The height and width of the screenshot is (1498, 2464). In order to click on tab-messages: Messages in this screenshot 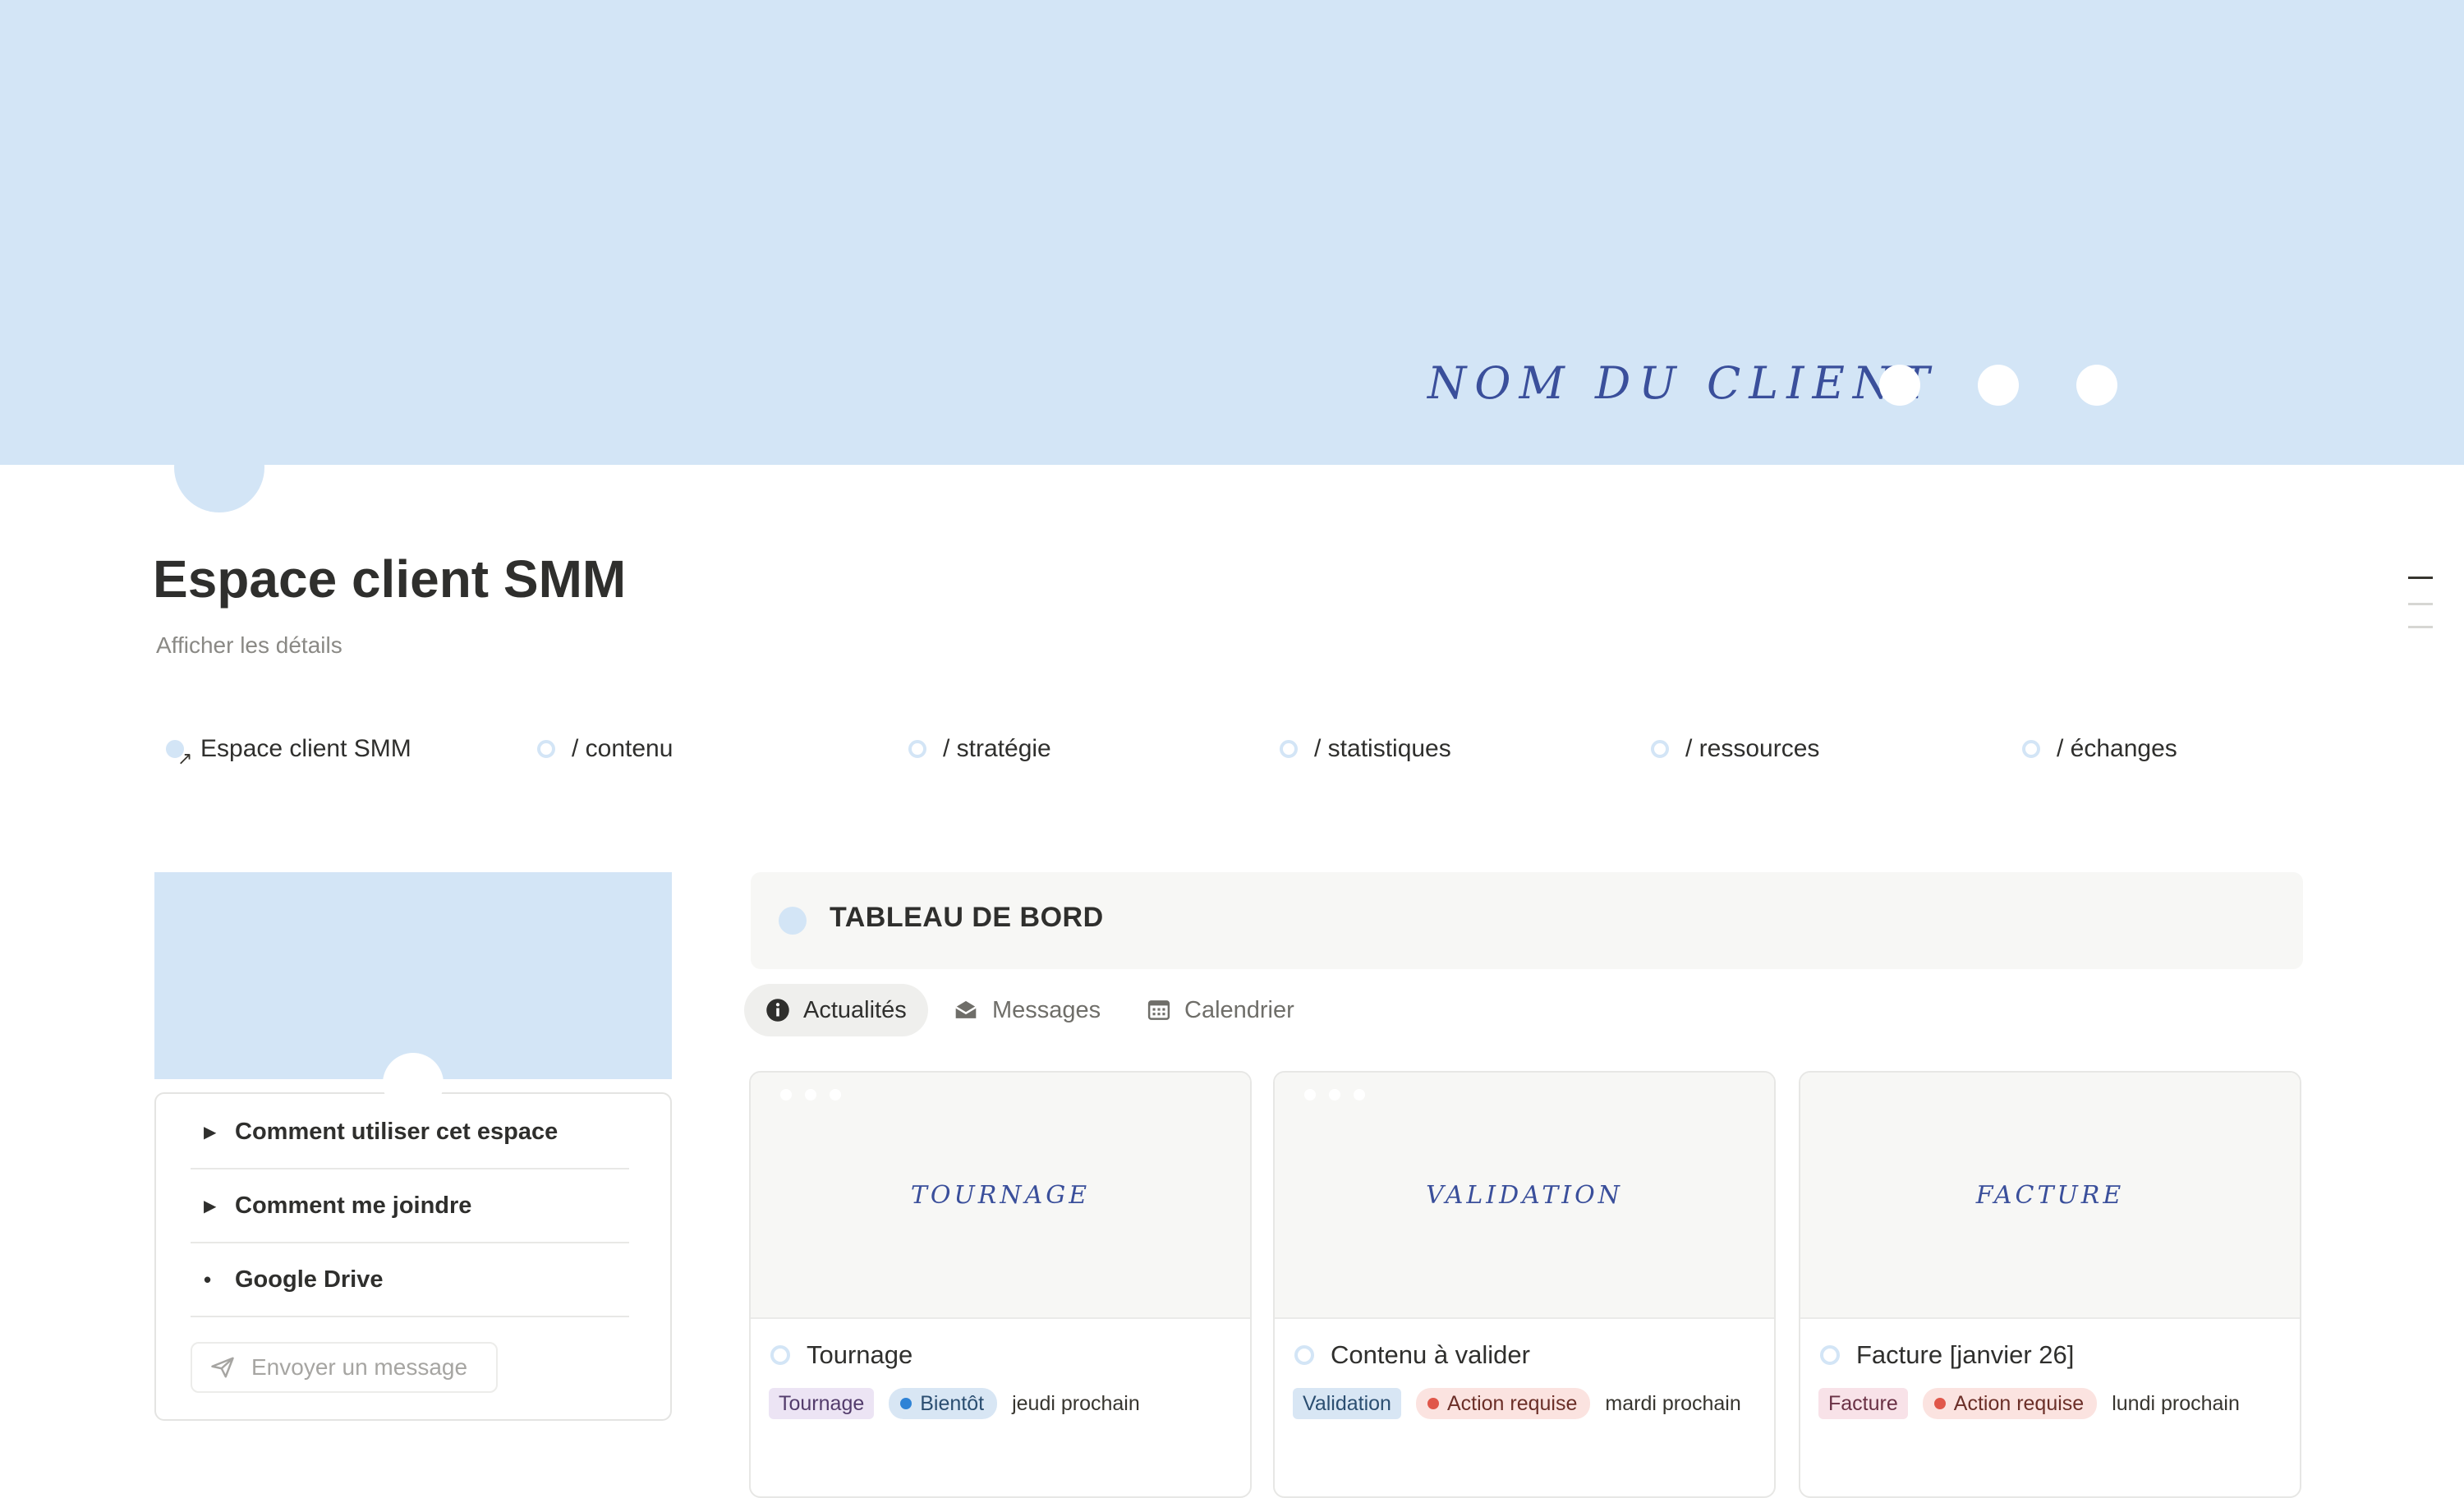, I will do `click(1026, 1010)`.